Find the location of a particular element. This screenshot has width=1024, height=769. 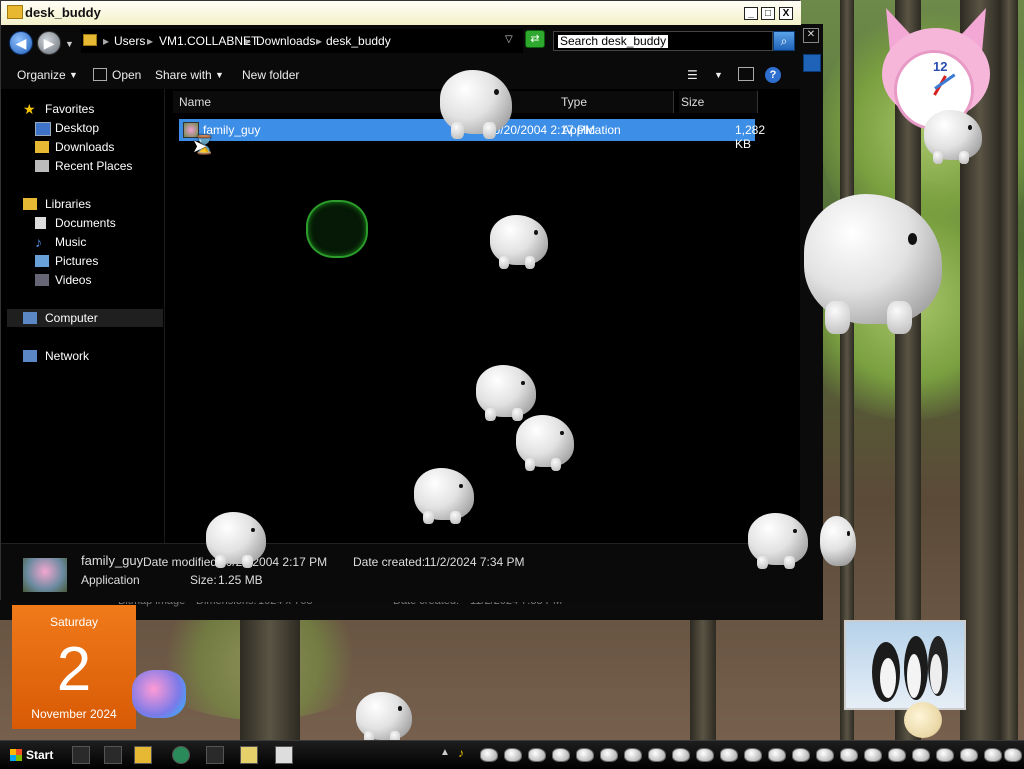

start-button: Start is located at coordinates (31, 755).